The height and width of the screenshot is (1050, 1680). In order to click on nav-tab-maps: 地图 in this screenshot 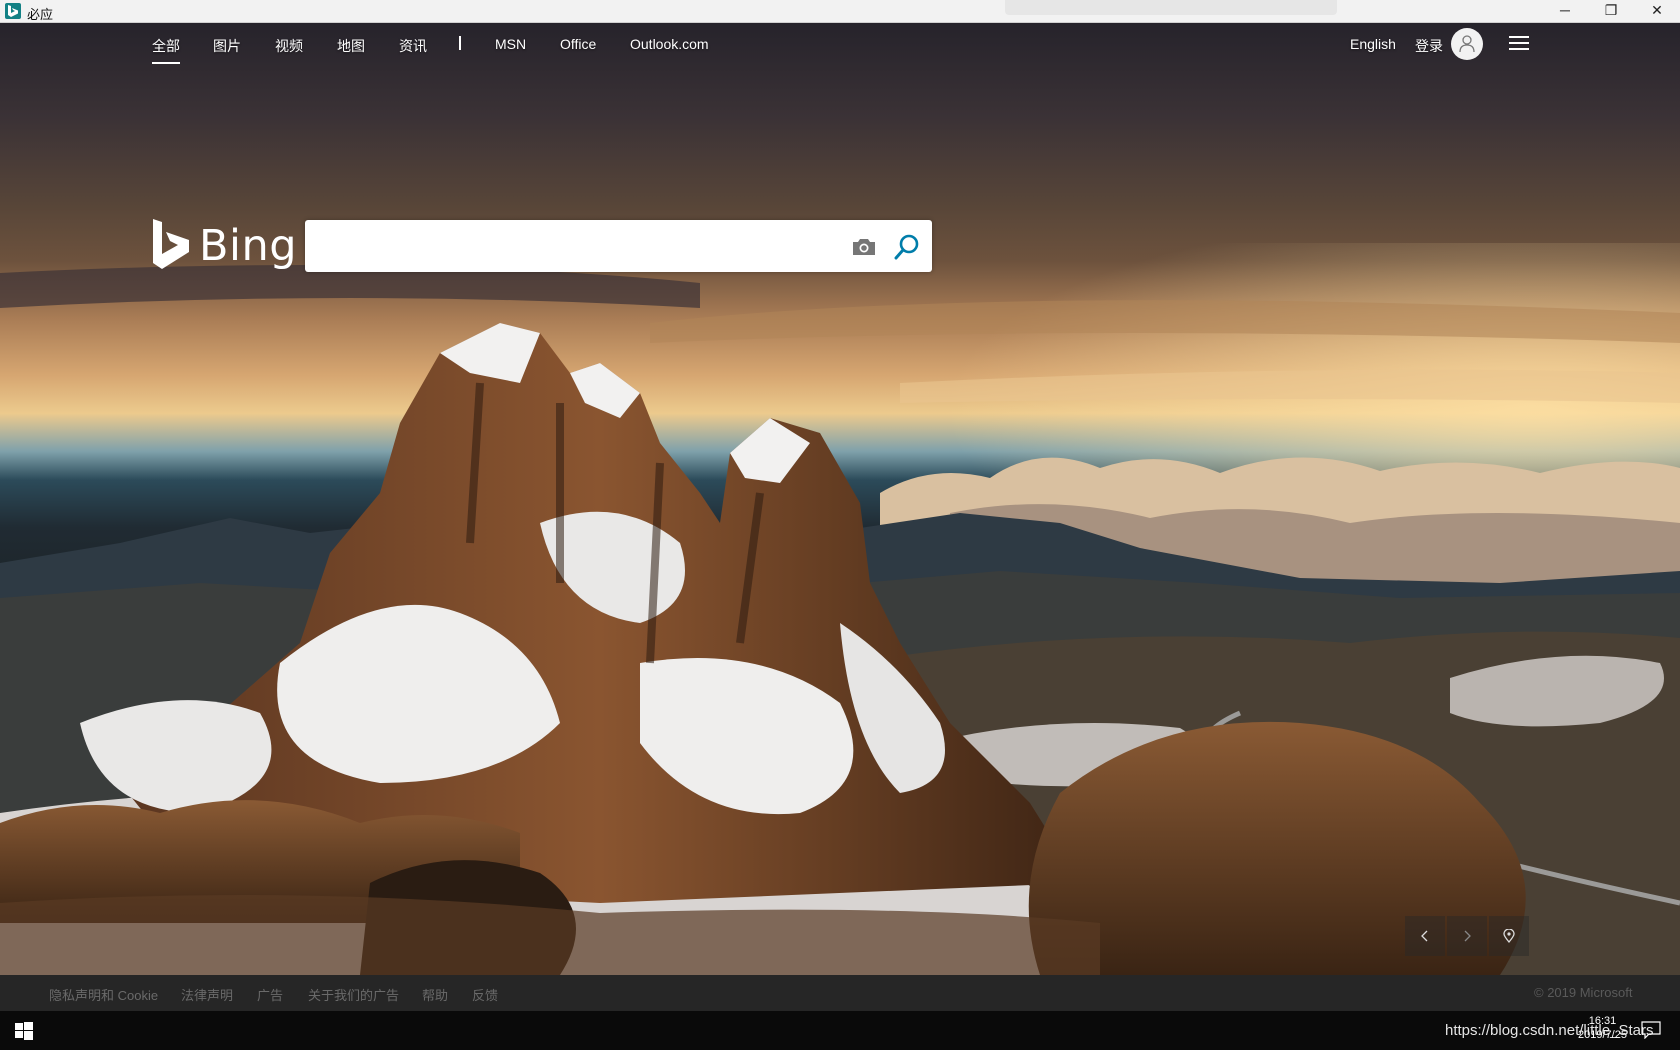, I will do `click(351, 46)`.